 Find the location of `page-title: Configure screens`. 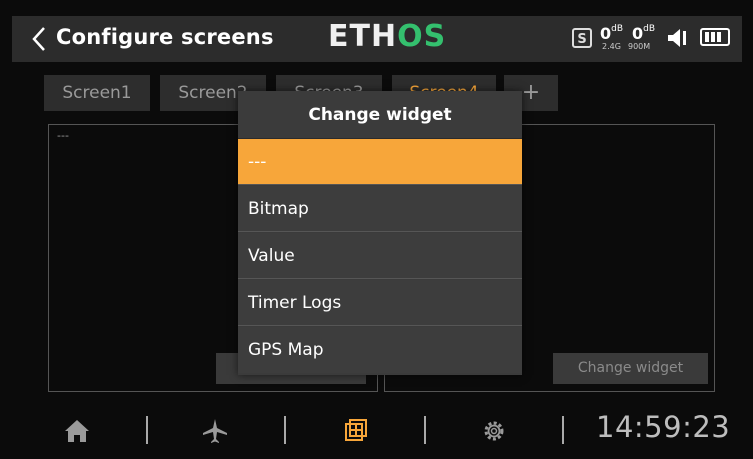

page-title: Configure screens is located at coordinates (165, 37).